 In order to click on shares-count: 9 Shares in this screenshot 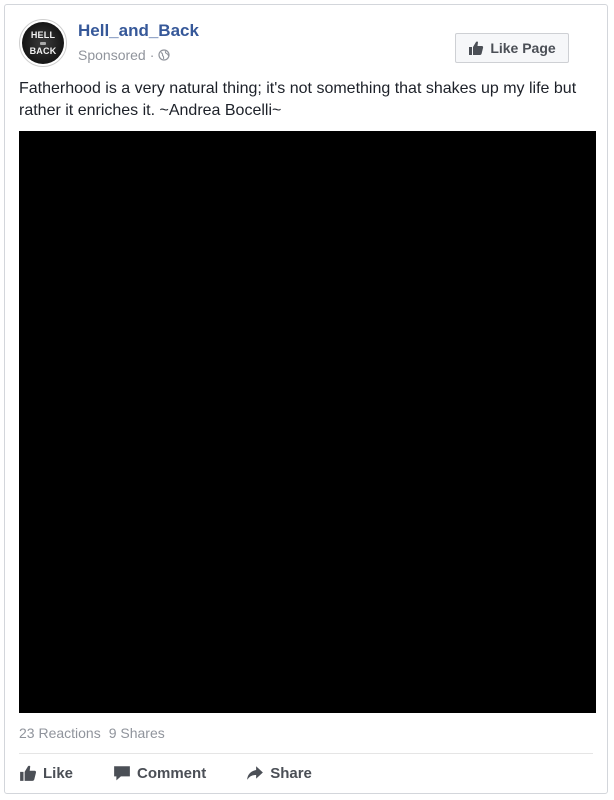, I will do `click(137, 733)`.